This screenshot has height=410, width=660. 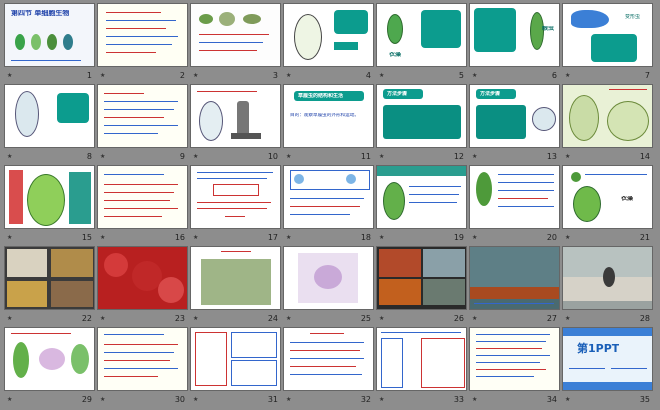 I want to click on slide-number: 6, so click(x=554, y=75).